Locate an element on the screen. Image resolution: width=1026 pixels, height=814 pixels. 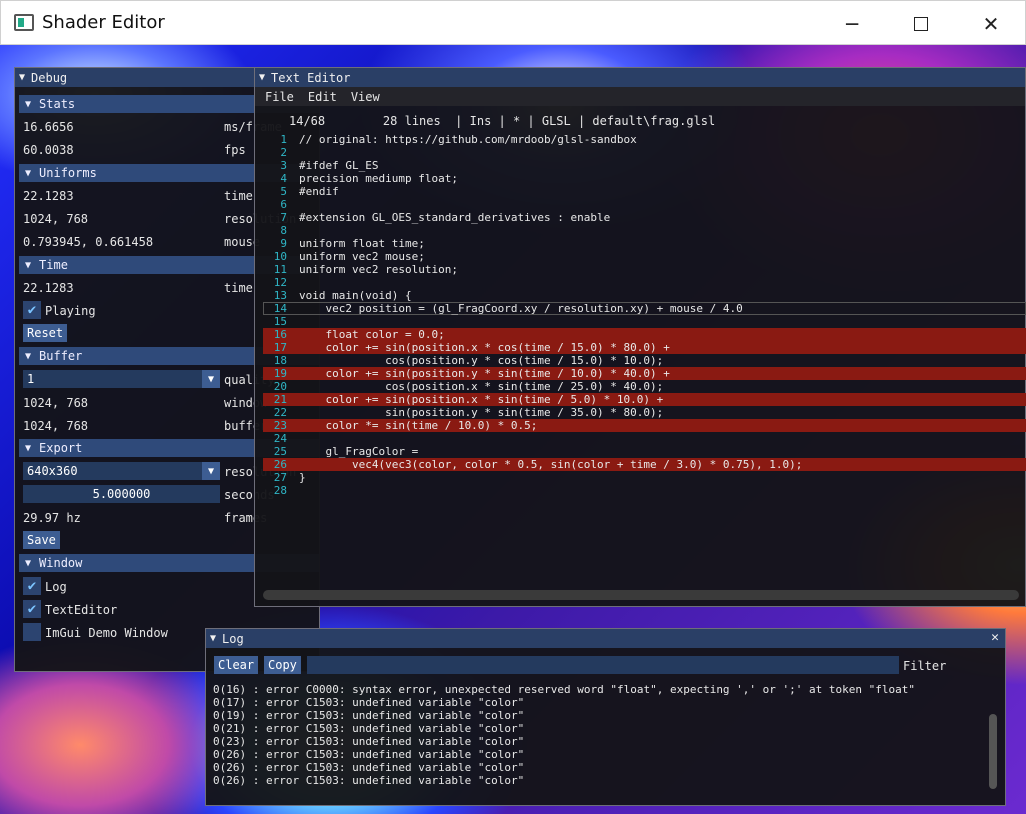
code-line: uniform vec2 mouse; is located at coordinates (362, 256).